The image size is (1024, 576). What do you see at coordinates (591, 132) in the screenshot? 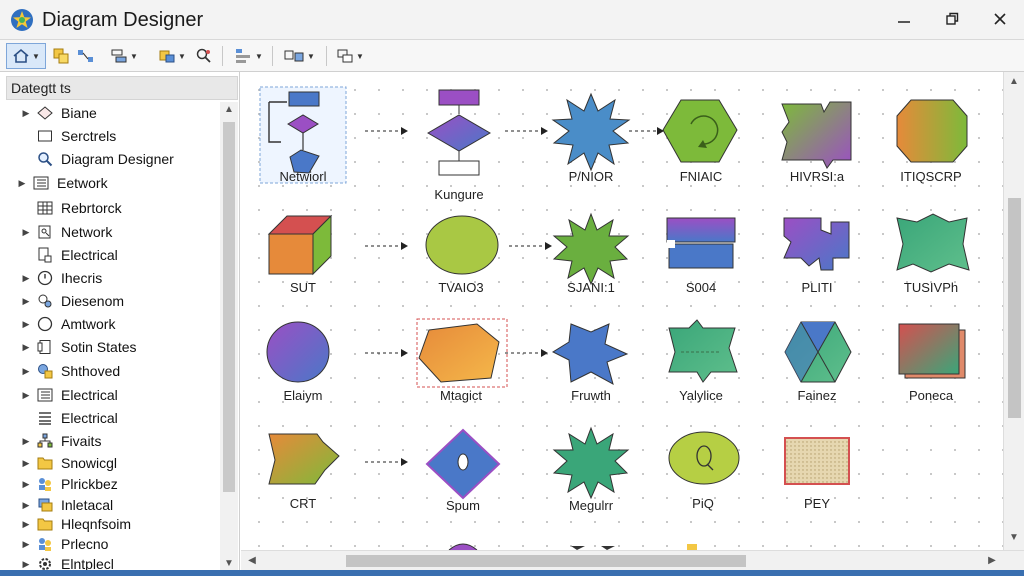
I see `starburst-shape` at bounding box center [591, 132].